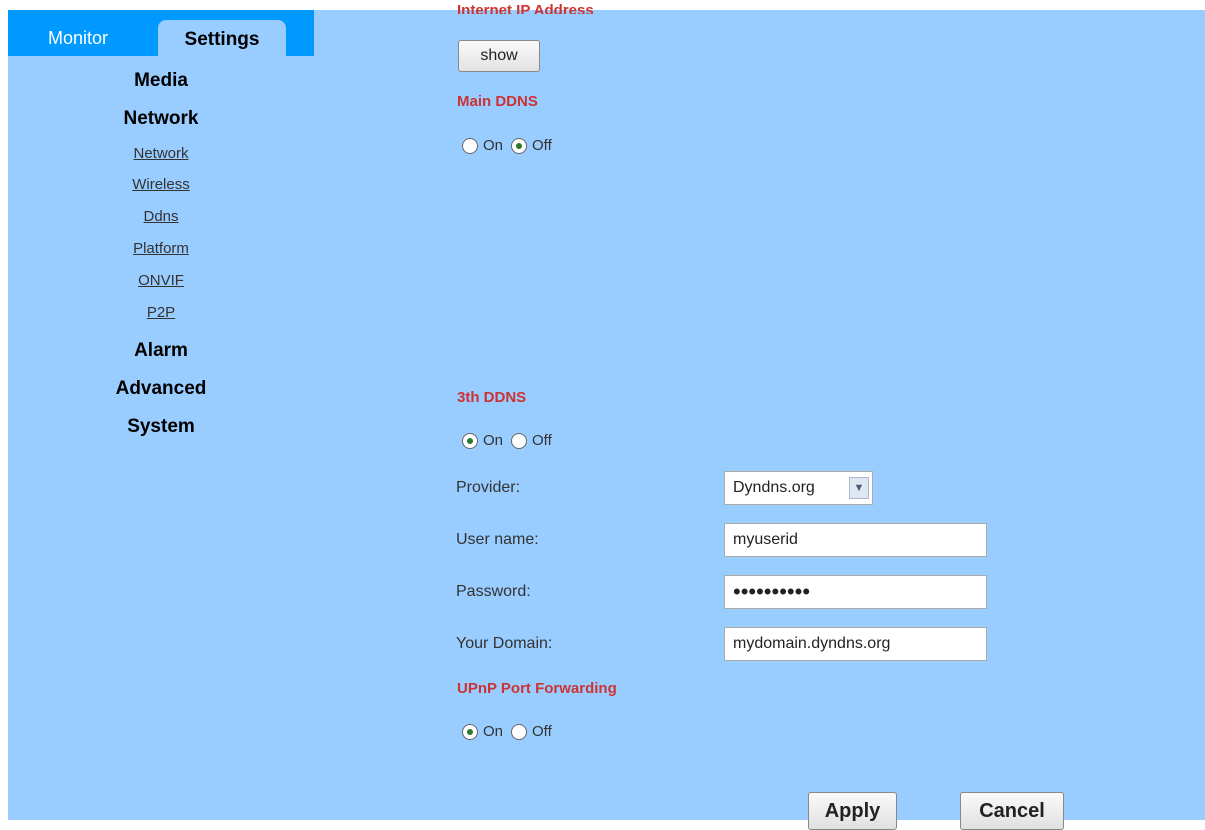 This screenshot has height=830, width=1205. Describe the element at coordinates (1012, 811) in the screenshot. I see `cancel-button: Cancel` at that location.